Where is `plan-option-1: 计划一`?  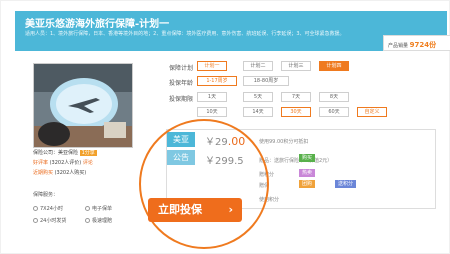
plan-option-1: 计划一 is located at coordinates (212, 66).